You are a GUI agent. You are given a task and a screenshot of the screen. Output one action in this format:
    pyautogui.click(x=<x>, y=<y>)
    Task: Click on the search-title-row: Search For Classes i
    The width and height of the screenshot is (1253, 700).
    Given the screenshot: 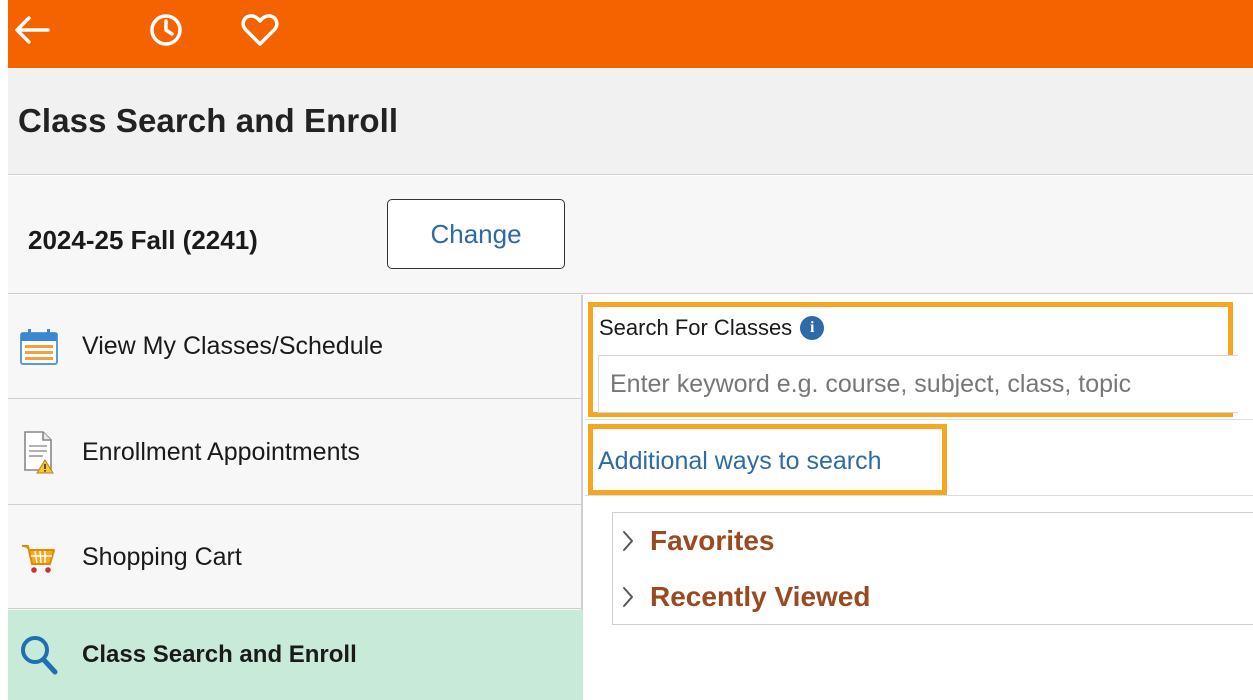 What is the action you would take?
    pyautogui.click(x=712, y=328)
    